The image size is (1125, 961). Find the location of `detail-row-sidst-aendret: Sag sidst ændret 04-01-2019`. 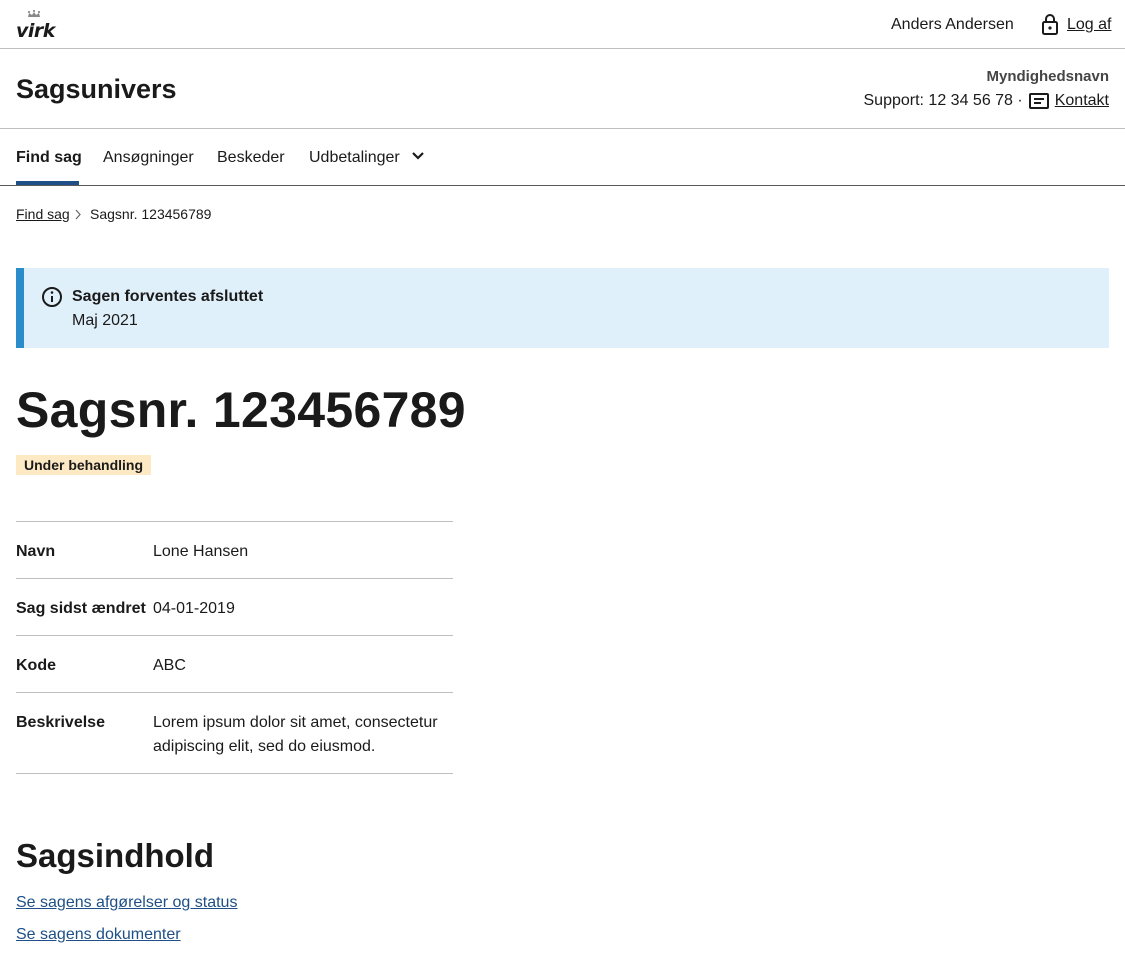

detail-row-sidst-aendret: Sag sidst ændret 04-01-2019 is located at coordinates (234, 607).